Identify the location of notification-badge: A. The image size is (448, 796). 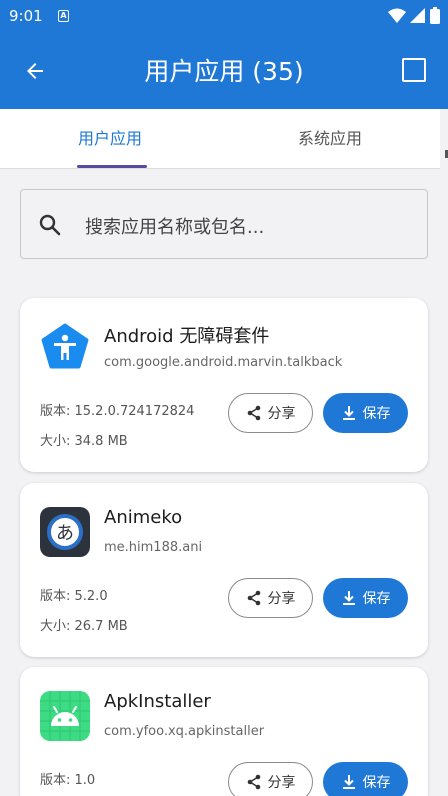
(63, 16).